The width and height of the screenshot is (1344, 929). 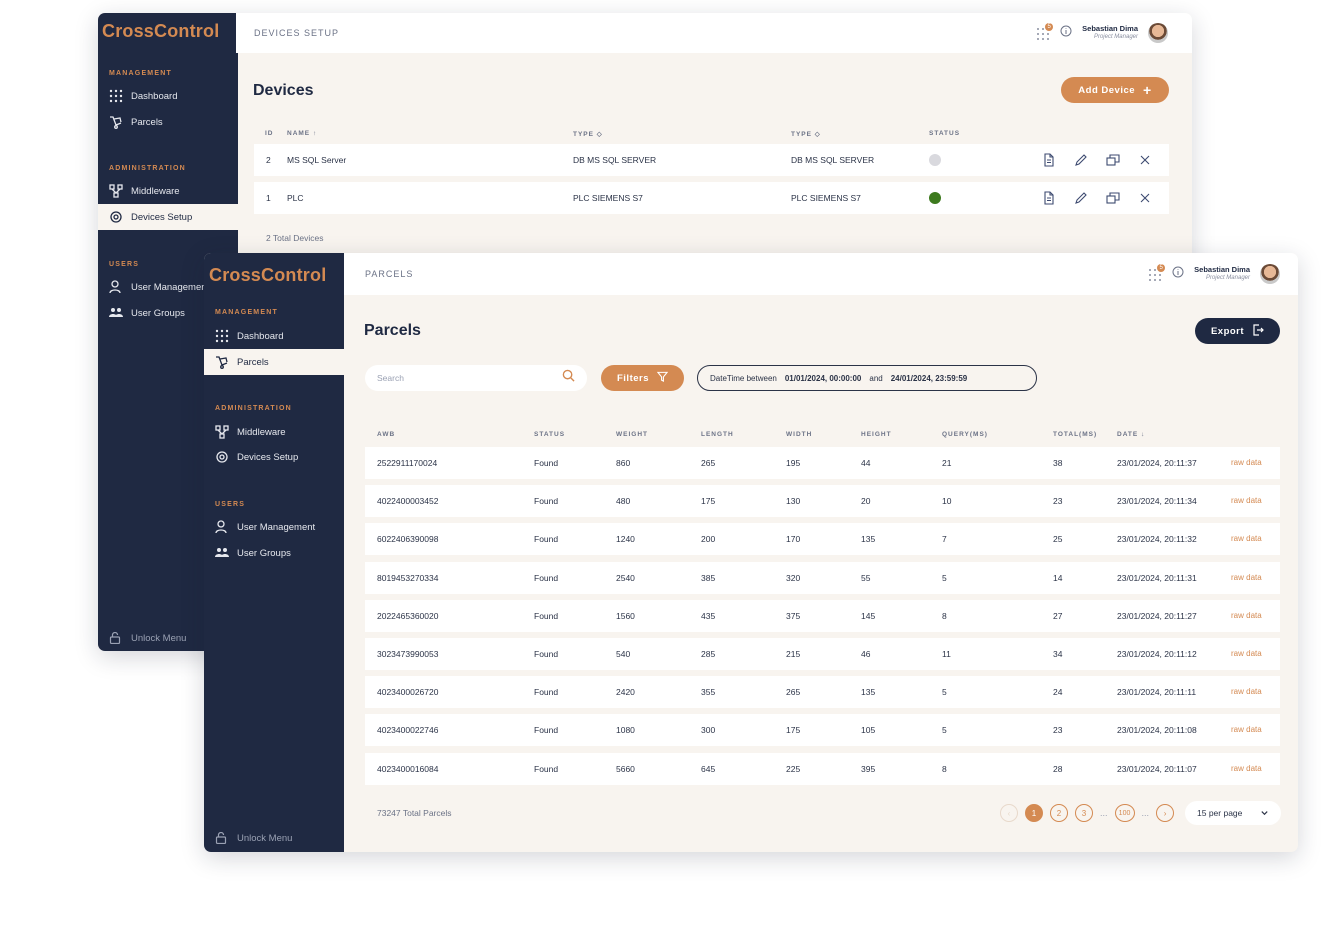 I want to click on management-section-title: MANAGEMENT, so click(x=246, y=312).